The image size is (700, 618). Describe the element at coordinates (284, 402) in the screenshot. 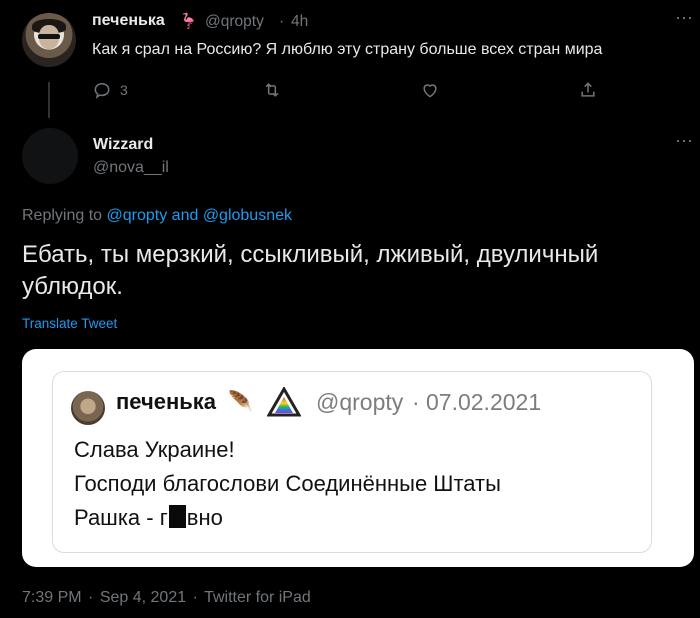

I see `rainbow-triangle-icon` at that location.